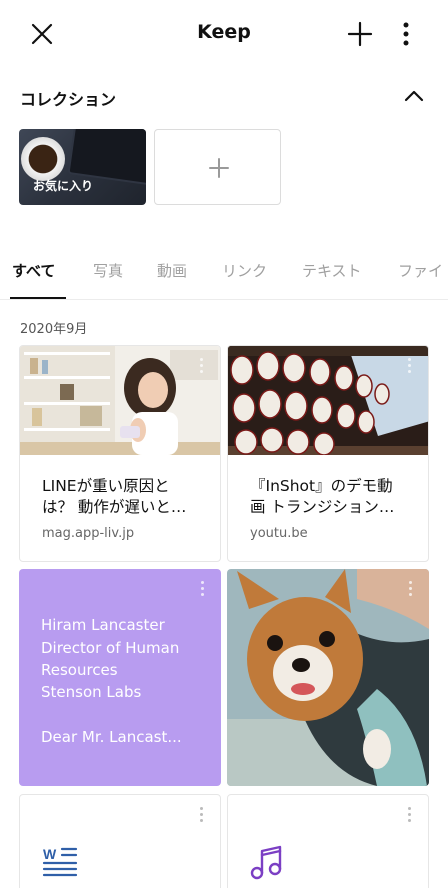 The image size is (448, 888). I want to click on link-domain: youtu.be, so click(279, 533).